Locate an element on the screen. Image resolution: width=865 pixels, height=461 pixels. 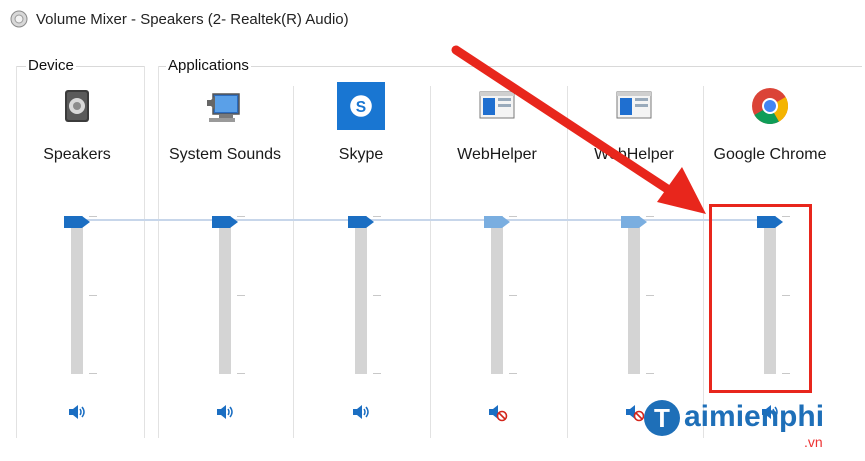
watermark-logo: T aimienphi .vn is located at coordinates (750, 424).